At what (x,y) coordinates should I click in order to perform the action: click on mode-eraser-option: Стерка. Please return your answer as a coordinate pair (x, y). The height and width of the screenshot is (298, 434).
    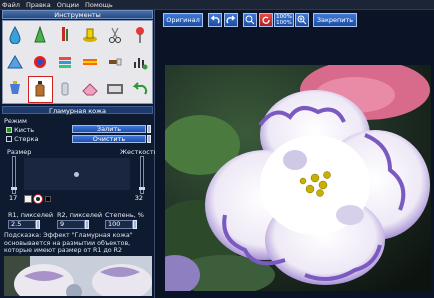
    Looking at the image, I should click on (22, 139).